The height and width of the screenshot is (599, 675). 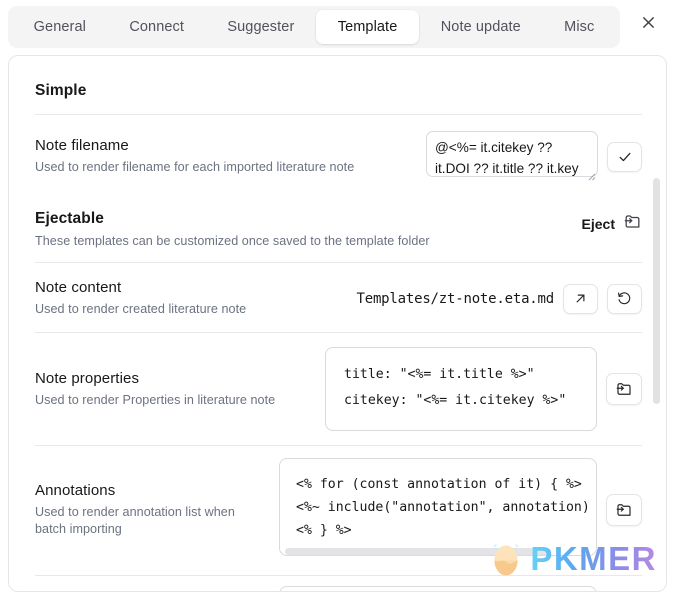 What do you see at coordinates (656, 291) in the screenshot?
I see `panel-scrollbar-thumb` at bounding box center [656, 291].